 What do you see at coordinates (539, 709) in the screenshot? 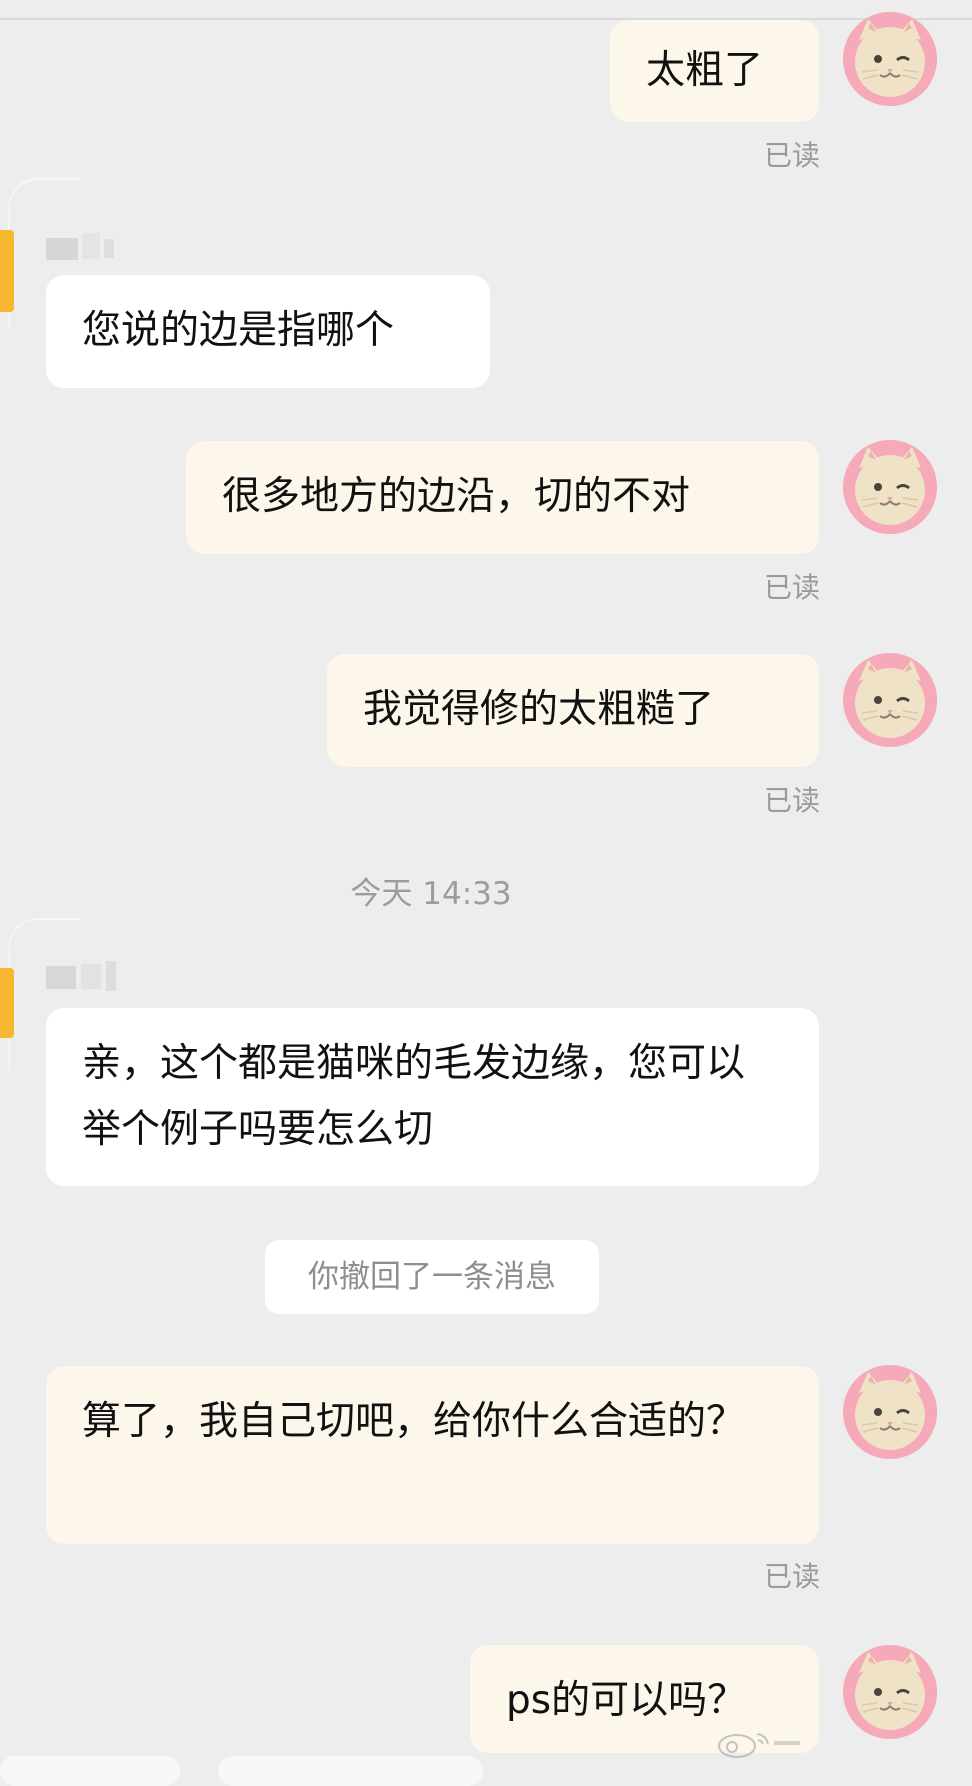
I see `message-text: 我觉得修的太粗糙了` at bounding box center [539, 709].